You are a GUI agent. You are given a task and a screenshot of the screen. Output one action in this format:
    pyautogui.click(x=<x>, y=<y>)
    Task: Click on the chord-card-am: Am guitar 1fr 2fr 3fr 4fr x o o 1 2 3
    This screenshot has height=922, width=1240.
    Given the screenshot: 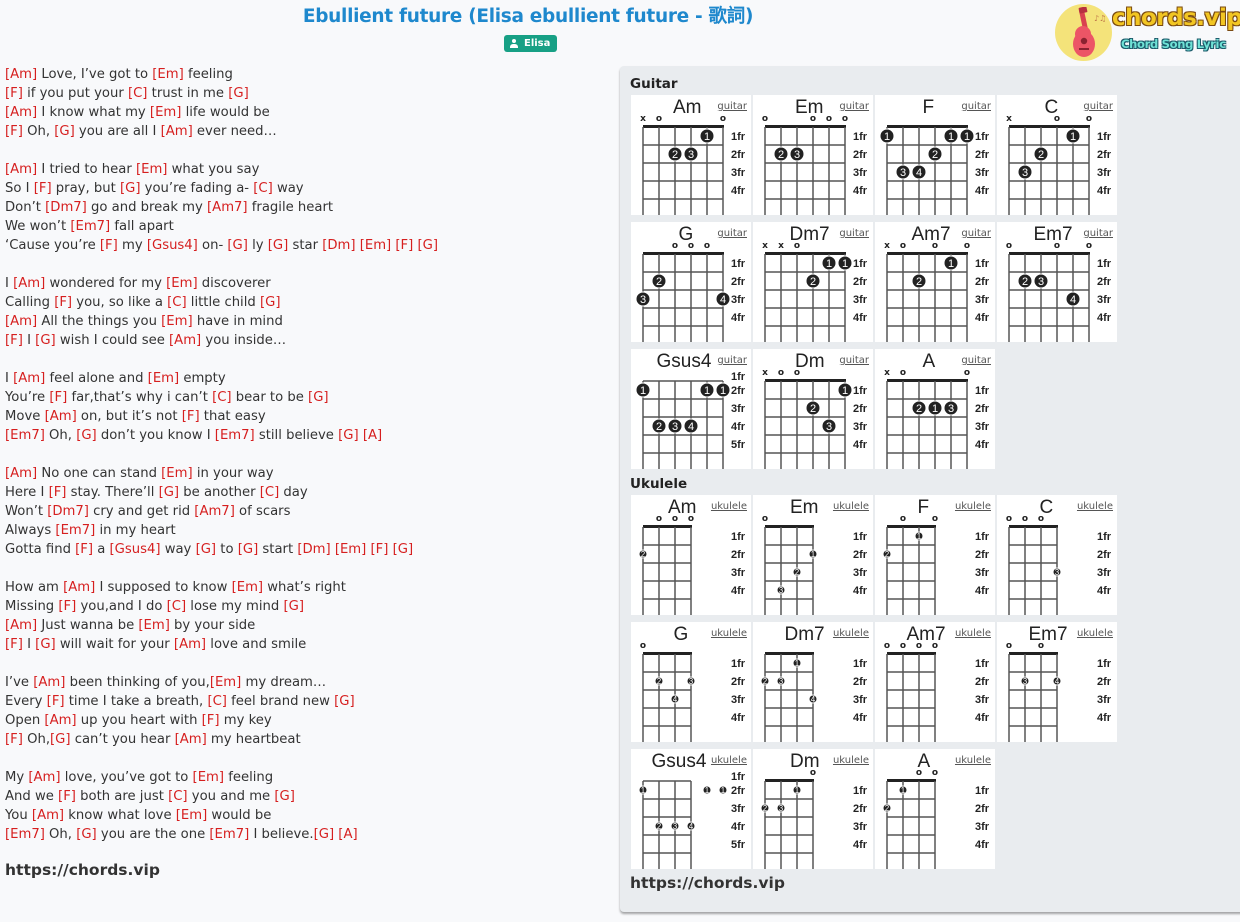 What is the action you would take?
    pyautogui.click(x=691, y=155)
    